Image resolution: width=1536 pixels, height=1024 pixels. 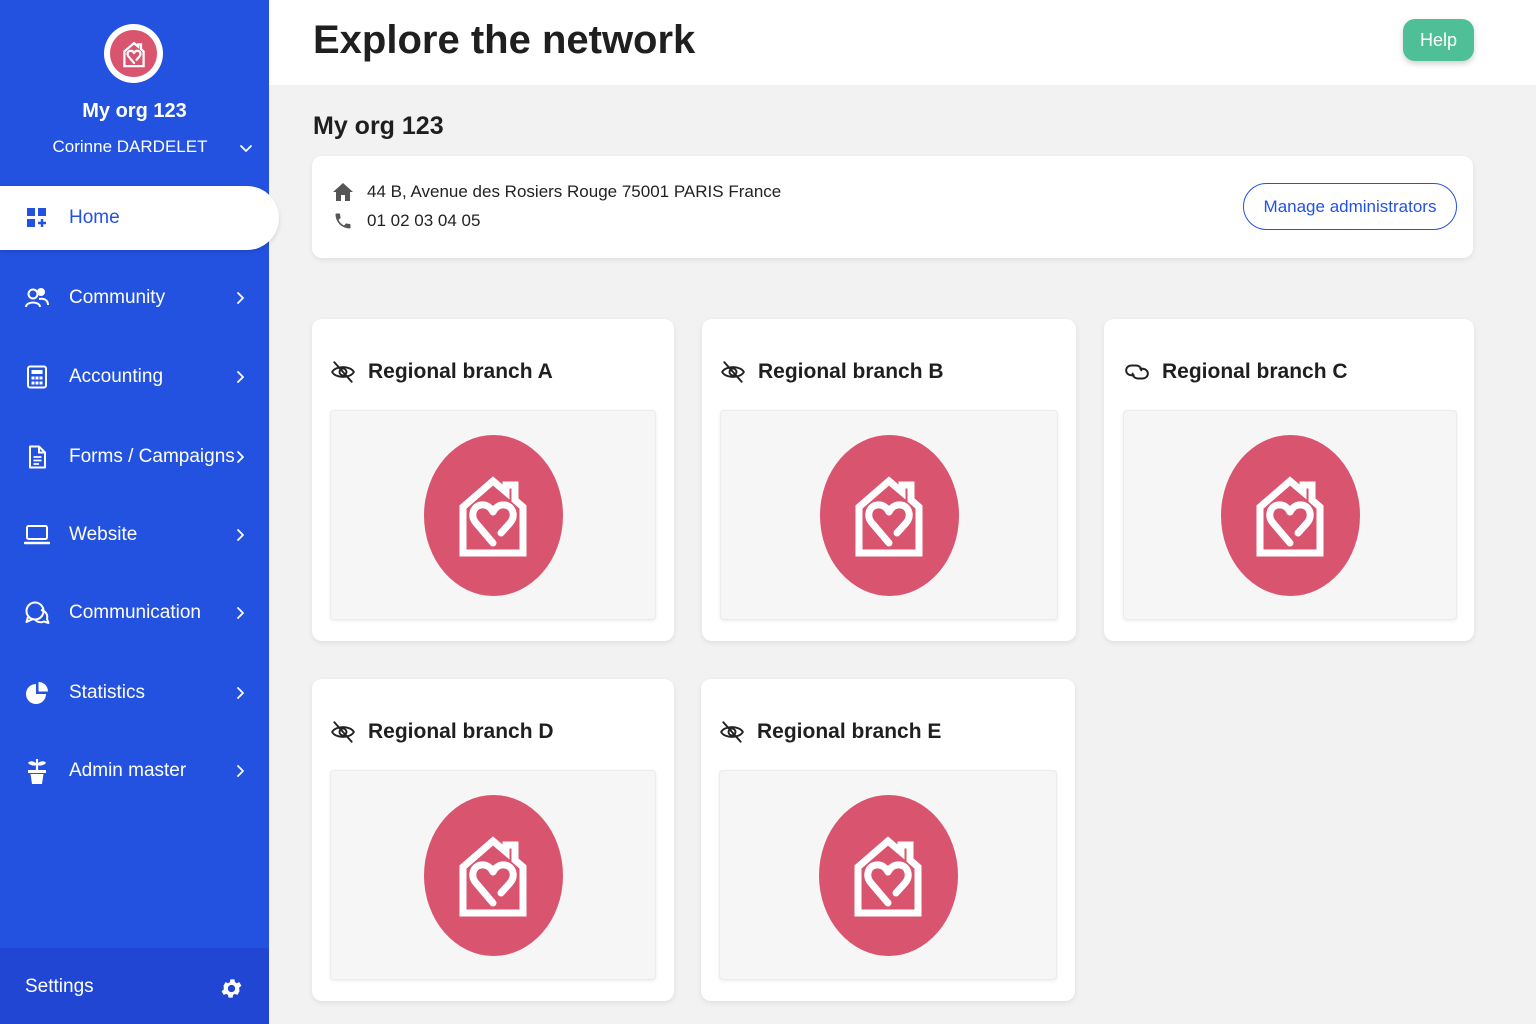 I want to click on calculator-icon, so click(x=37, y=377).